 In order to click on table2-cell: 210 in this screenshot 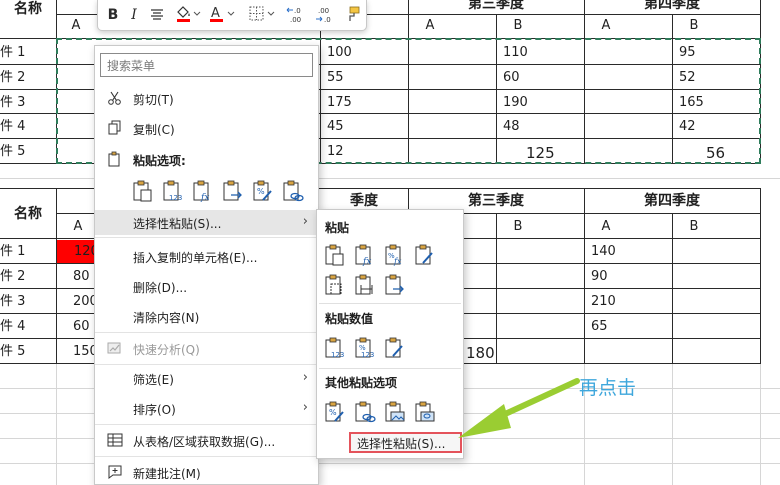, I will do `click(628, 301)`.